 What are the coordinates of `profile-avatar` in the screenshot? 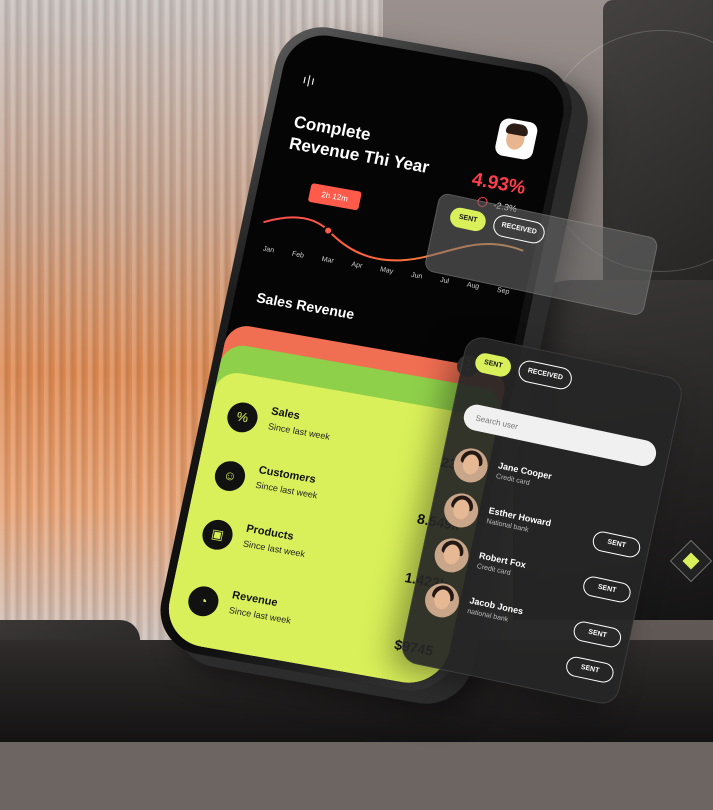 It's located at (516, 139).